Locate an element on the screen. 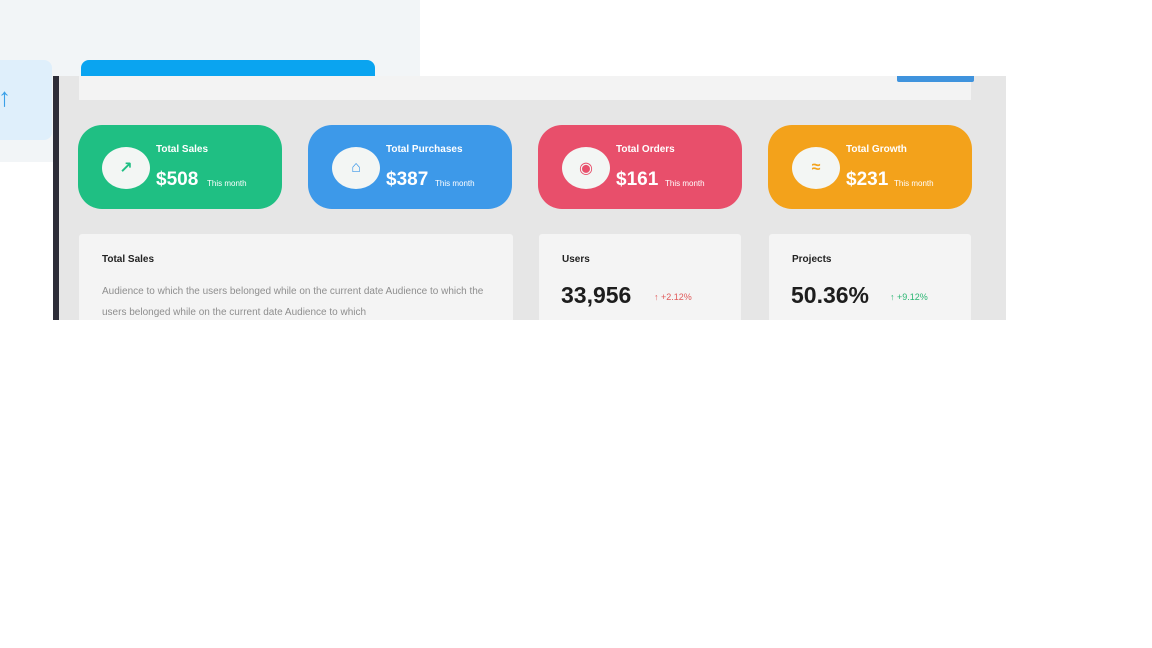 This screenshot has height=648, width=1152. dashboard-header is located at coordinates (526, 88).